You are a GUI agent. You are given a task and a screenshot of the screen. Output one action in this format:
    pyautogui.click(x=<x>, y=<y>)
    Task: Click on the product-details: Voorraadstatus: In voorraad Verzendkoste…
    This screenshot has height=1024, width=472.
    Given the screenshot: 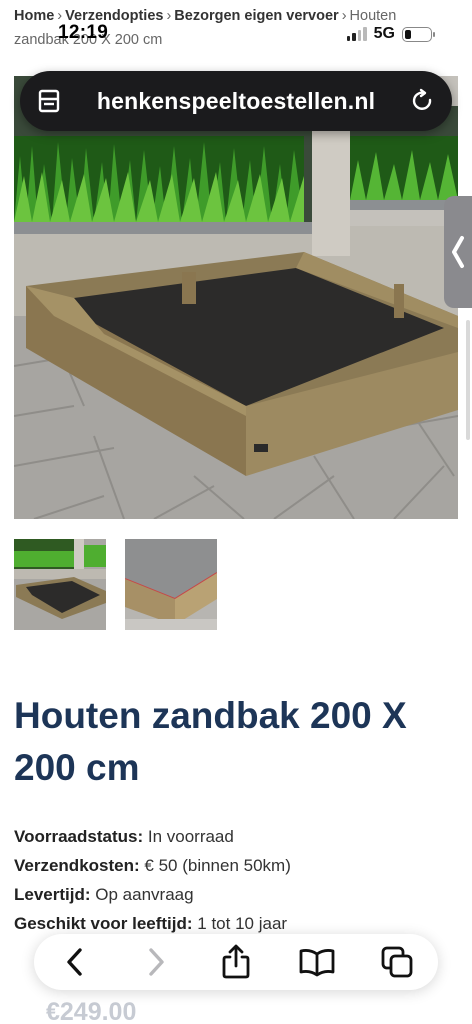 What is the action you would take?
    pyautogui.click(x=234, y=880)
    